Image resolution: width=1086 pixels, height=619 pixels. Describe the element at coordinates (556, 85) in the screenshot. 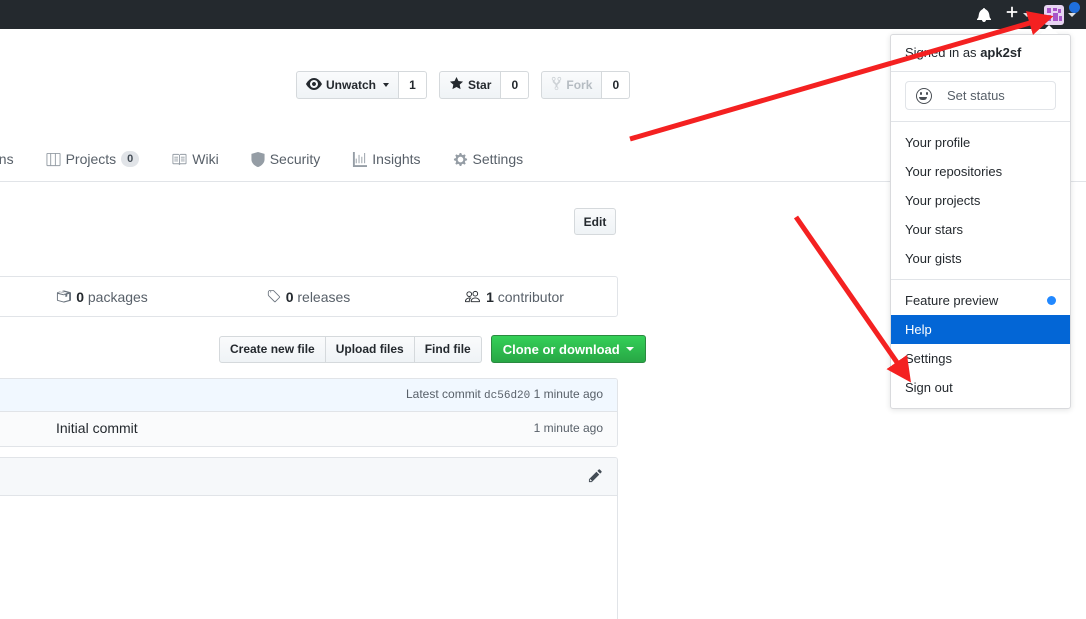

I see `fork-icon` at that location.